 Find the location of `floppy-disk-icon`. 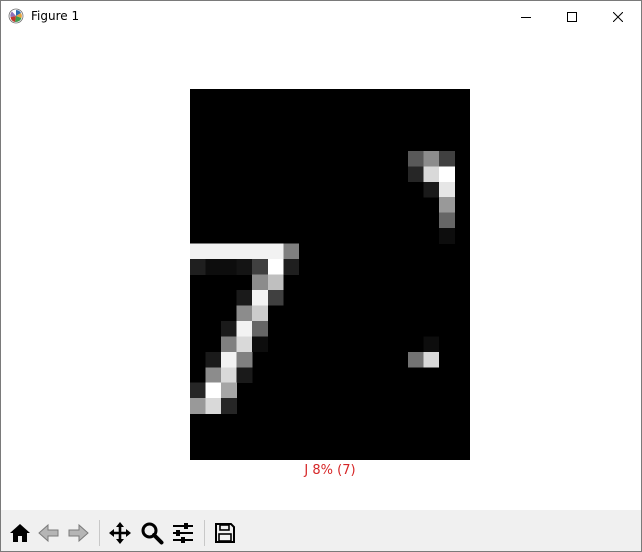

floppy-disk-icon is located at coordinates (225, 533).